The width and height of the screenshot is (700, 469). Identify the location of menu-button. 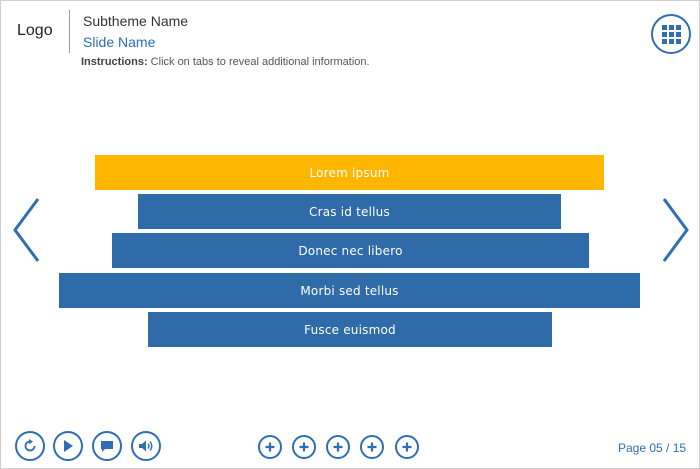
(671, 34).